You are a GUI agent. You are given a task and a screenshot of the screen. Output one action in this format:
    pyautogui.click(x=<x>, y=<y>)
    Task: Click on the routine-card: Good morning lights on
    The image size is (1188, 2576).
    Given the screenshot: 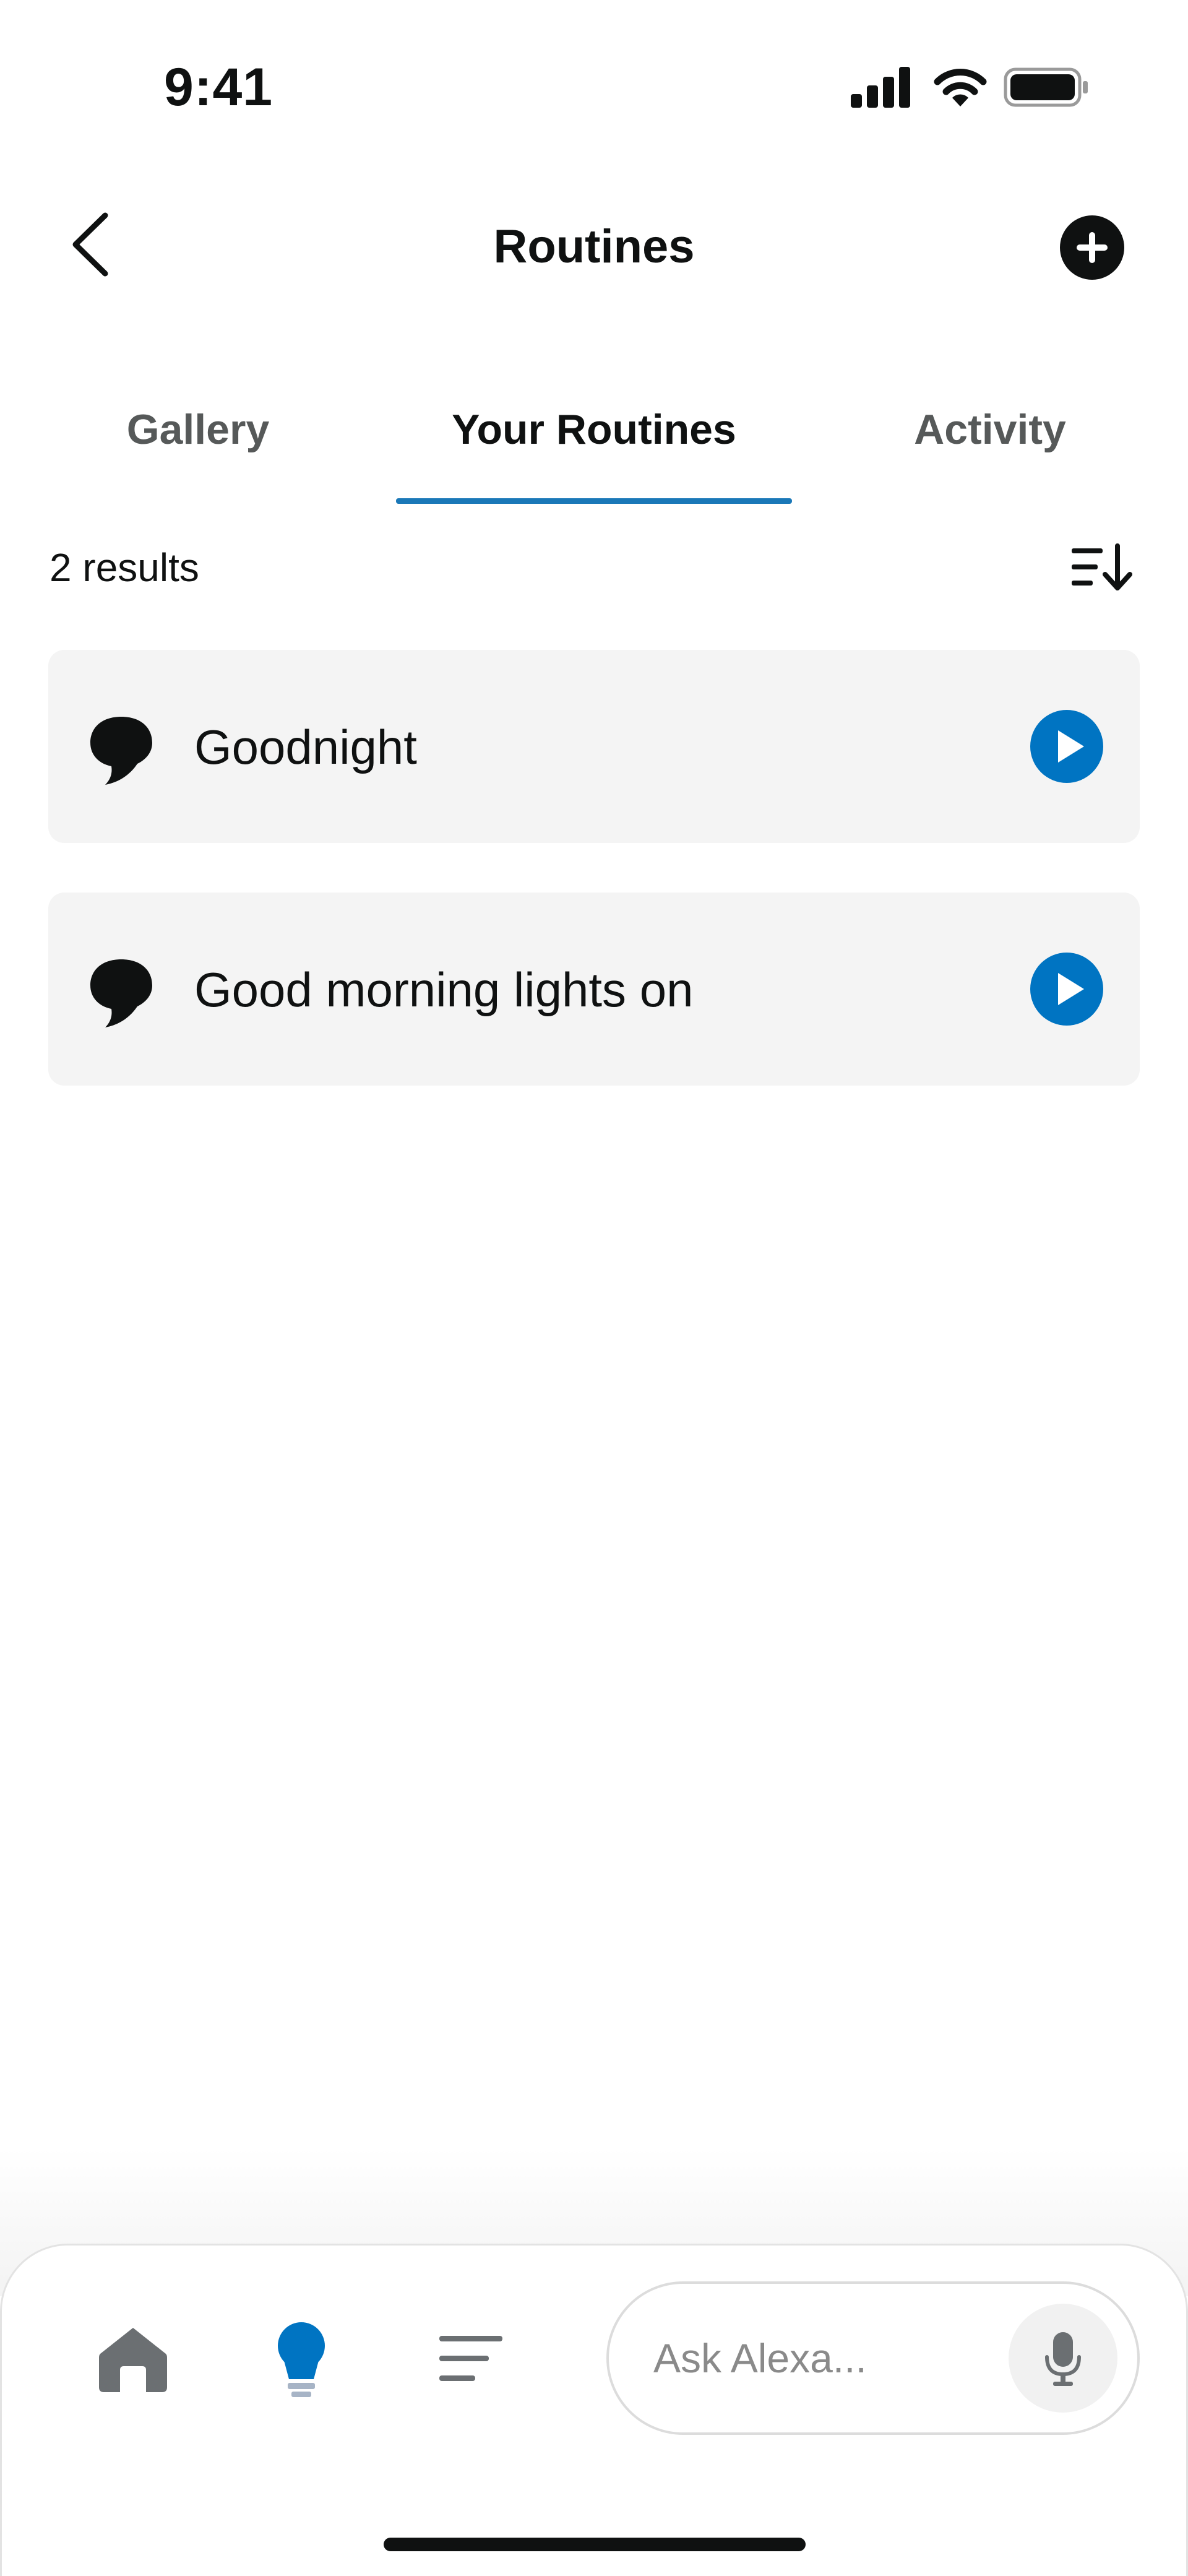 What is the action you would take?
    pyautogui.click(x=594, y=989)
    